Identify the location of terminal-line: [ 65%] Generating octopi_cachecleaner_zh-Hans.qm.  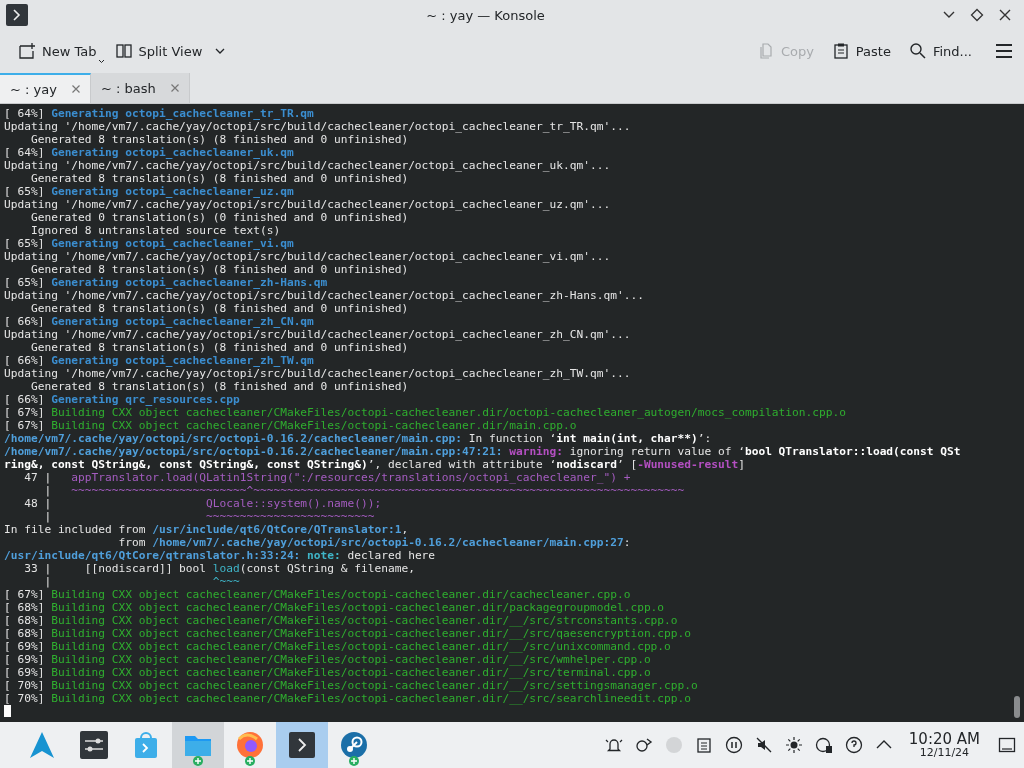
(166, 282).